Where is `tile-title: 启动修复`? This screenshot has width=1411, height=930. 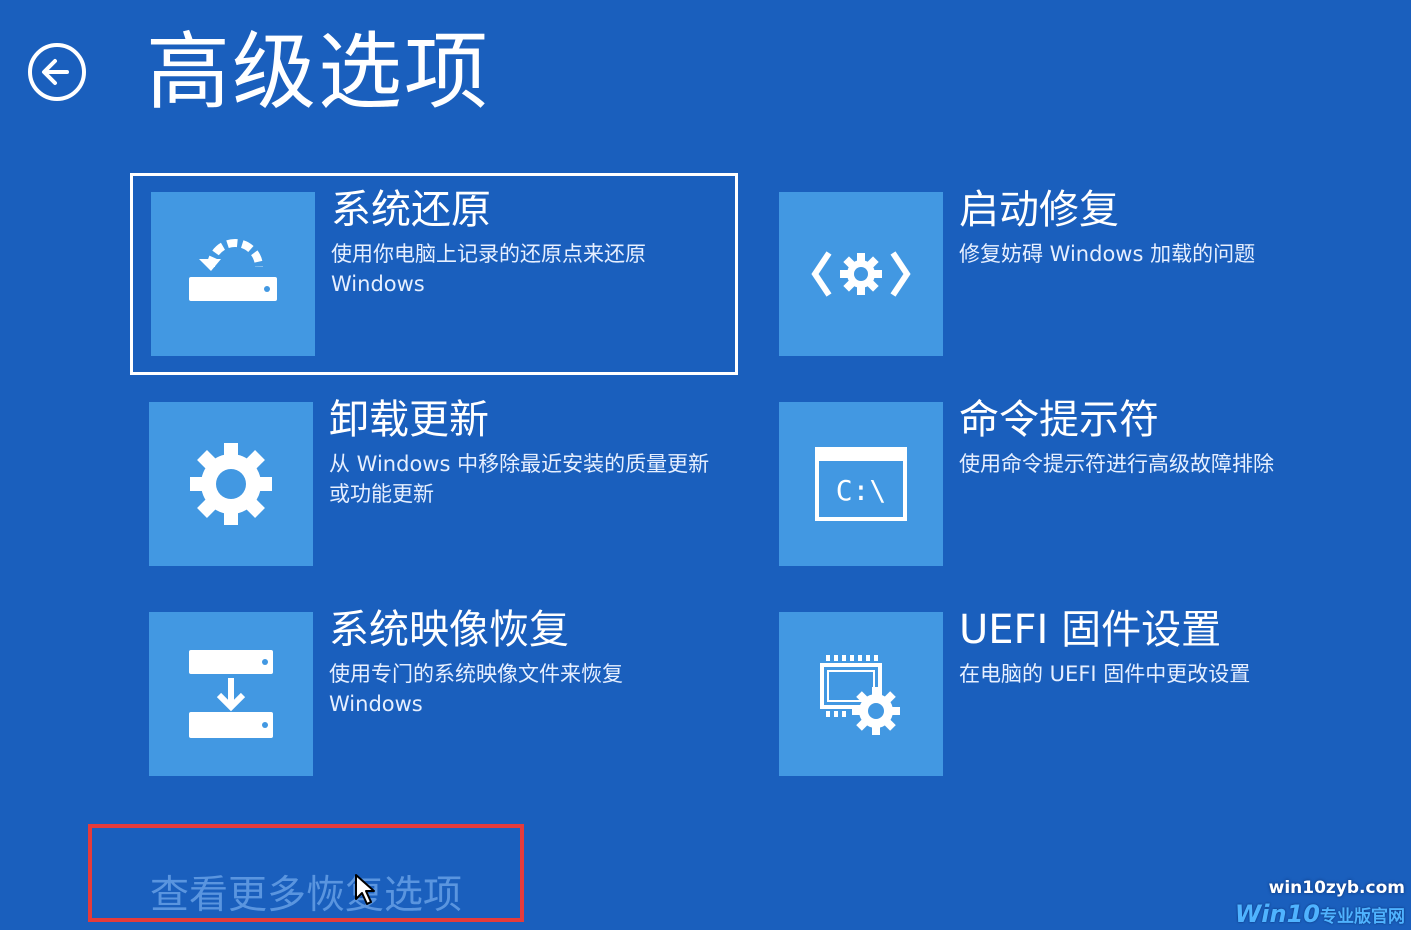
tile-title: 启动修复 is located at coordinates (1039, 210).